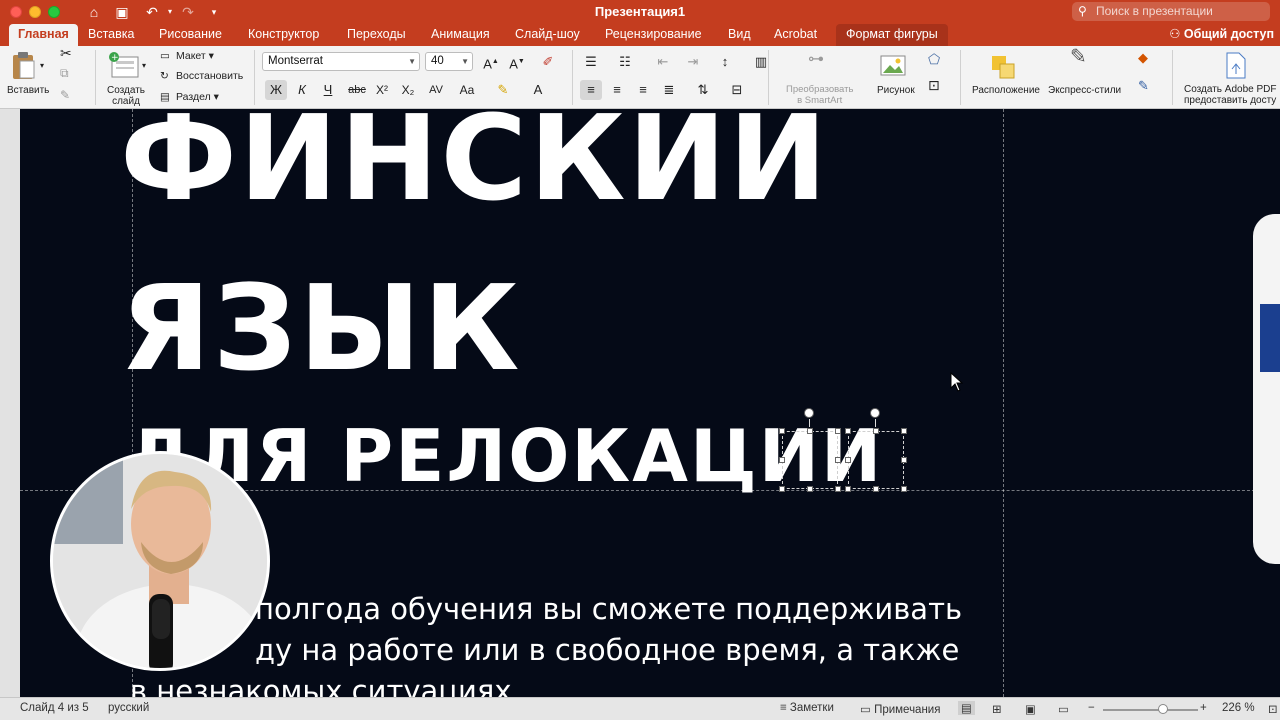 The height and width of the screenshot is (720, 1280). I want to click on strikethrough-button: abc, so click(357, 90).